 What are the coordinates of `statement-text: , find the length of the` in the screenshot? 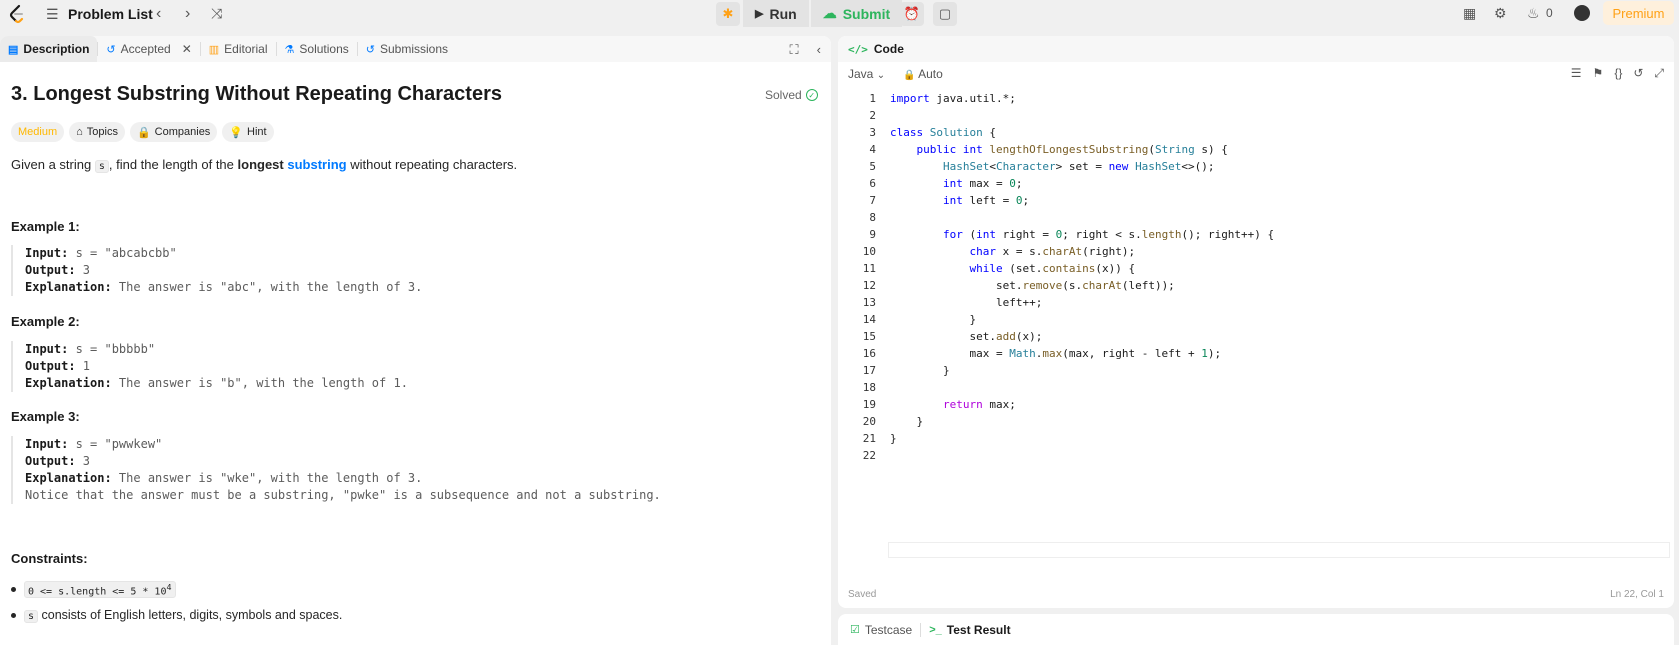 It's located at (173, 164).